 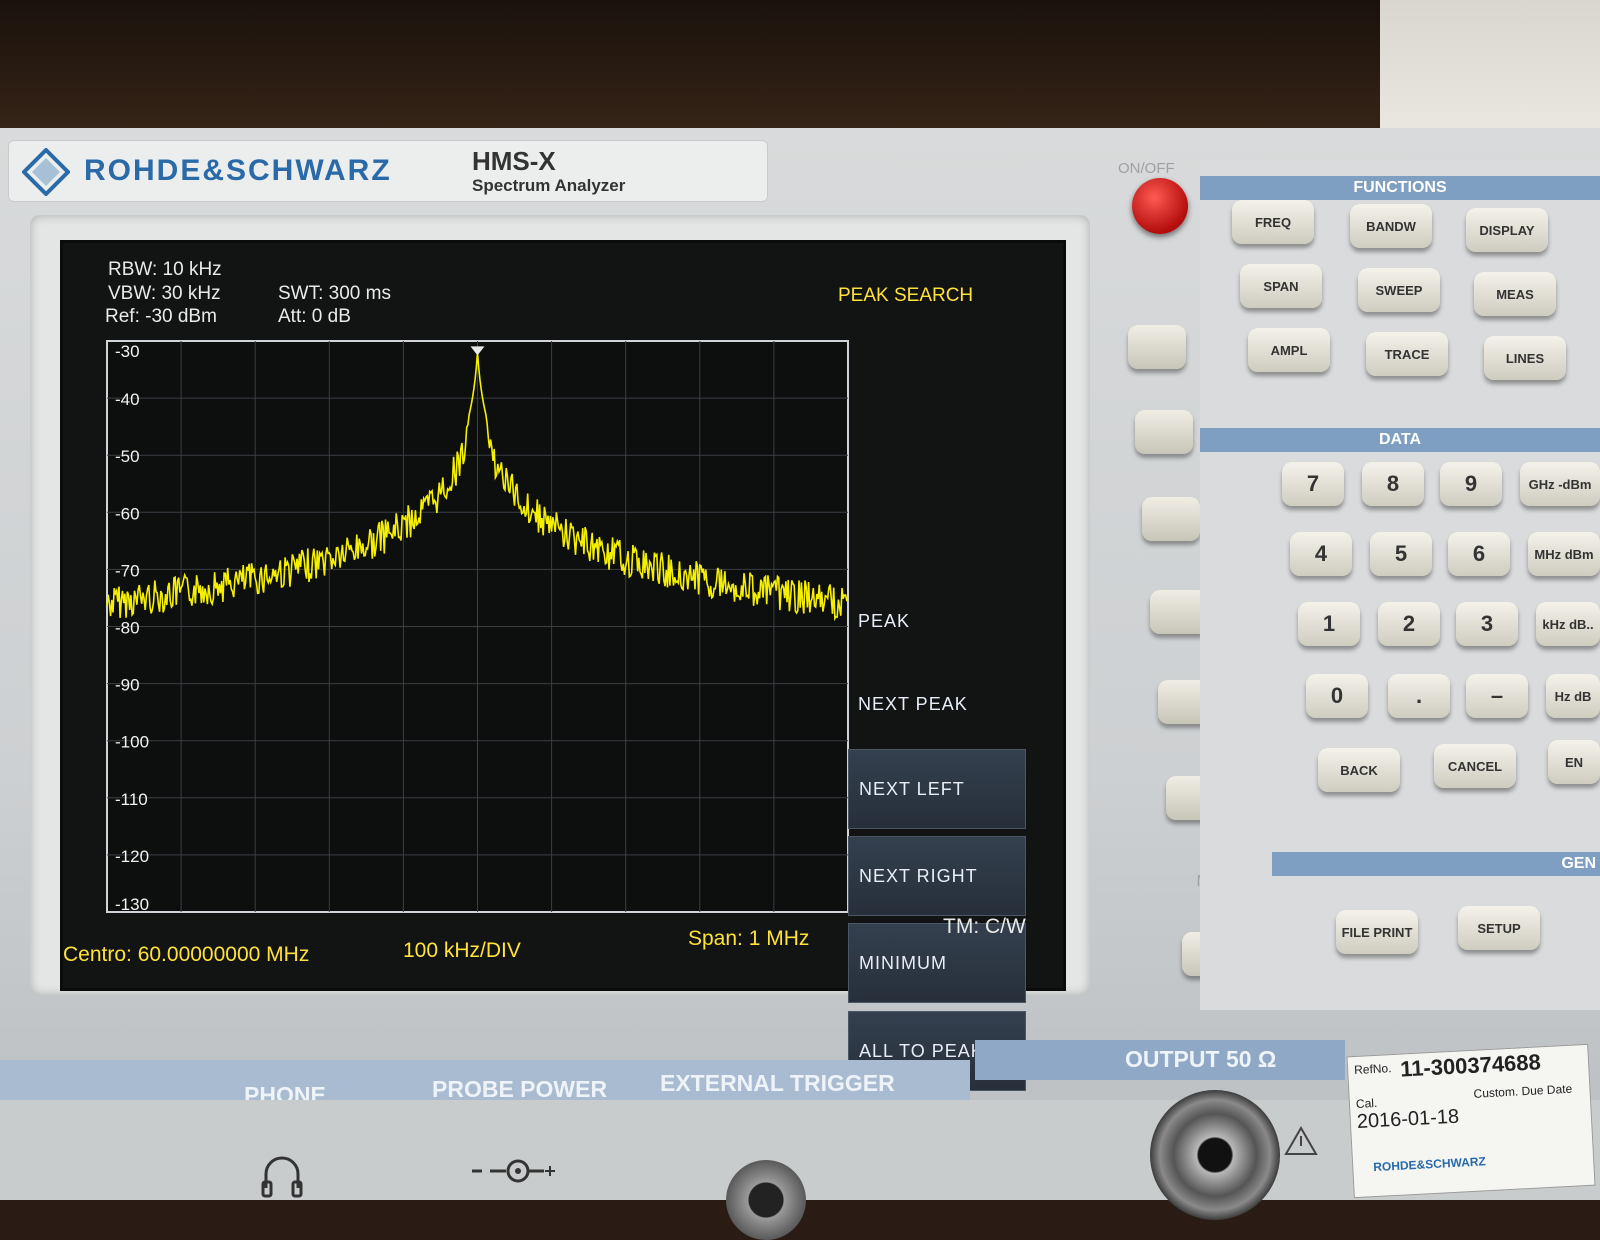 I want to click on external-trigger-connector, so click(x=766, y=1200).